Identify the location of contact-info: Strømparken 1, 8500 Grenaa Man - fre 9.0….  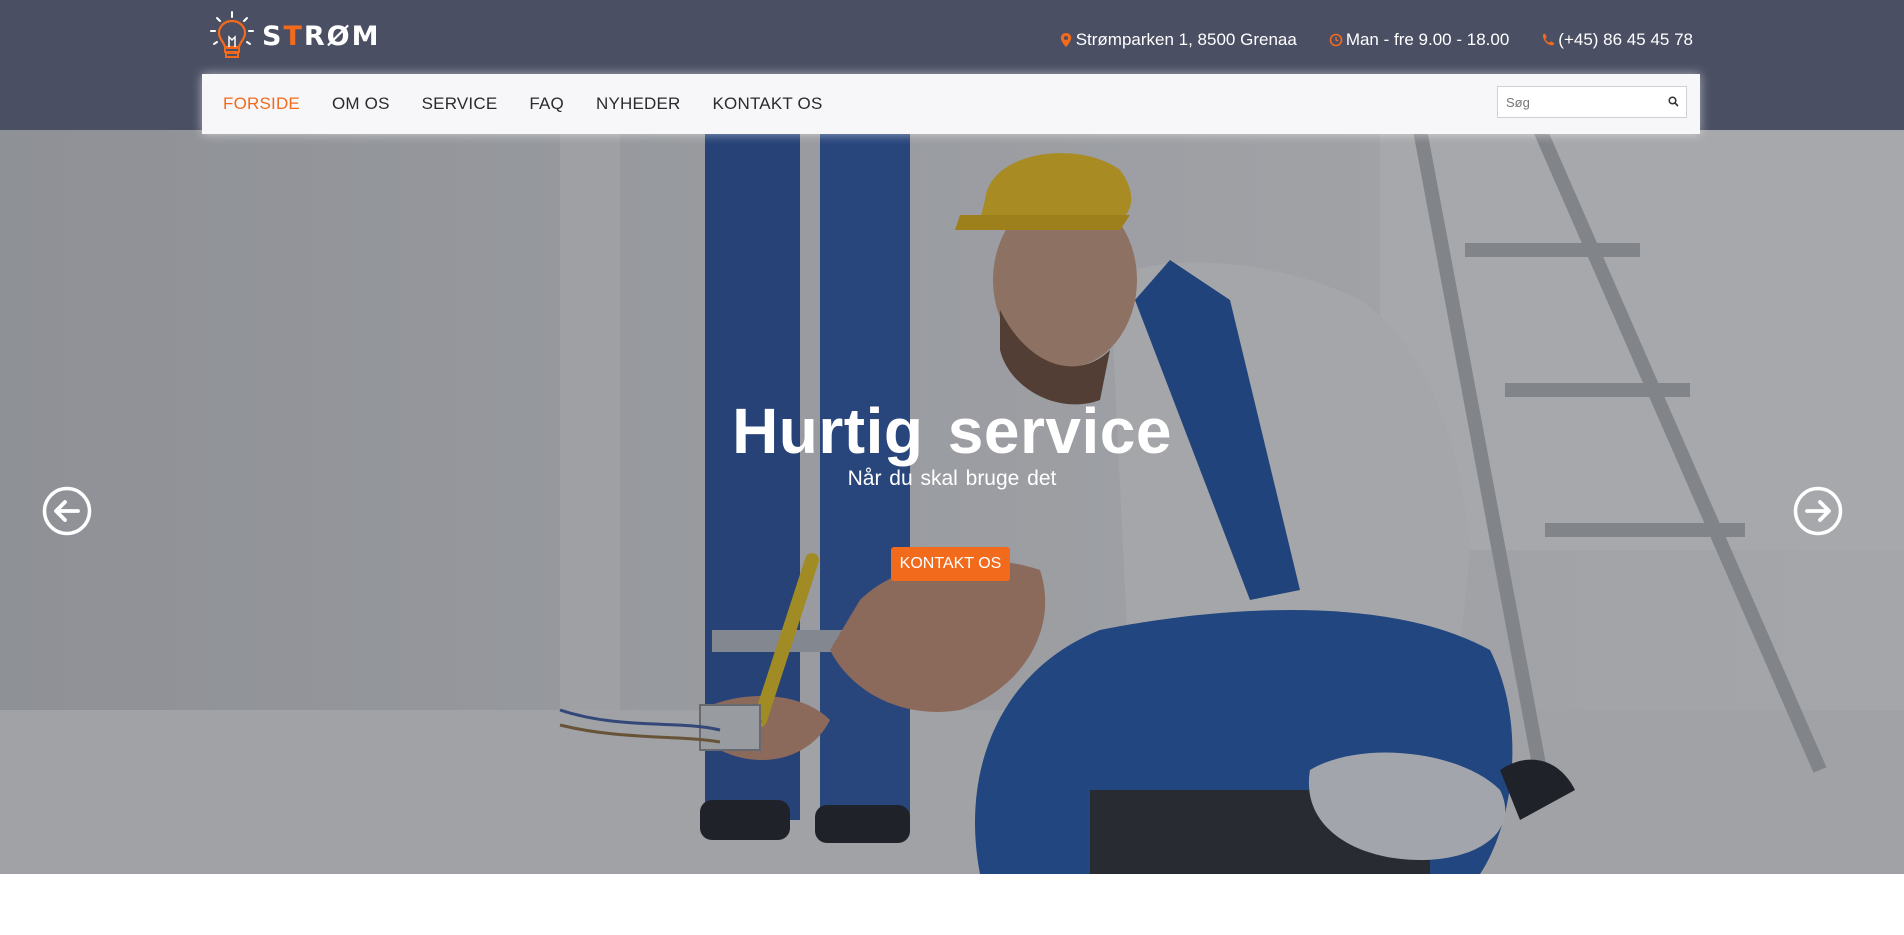
(1376, 40).